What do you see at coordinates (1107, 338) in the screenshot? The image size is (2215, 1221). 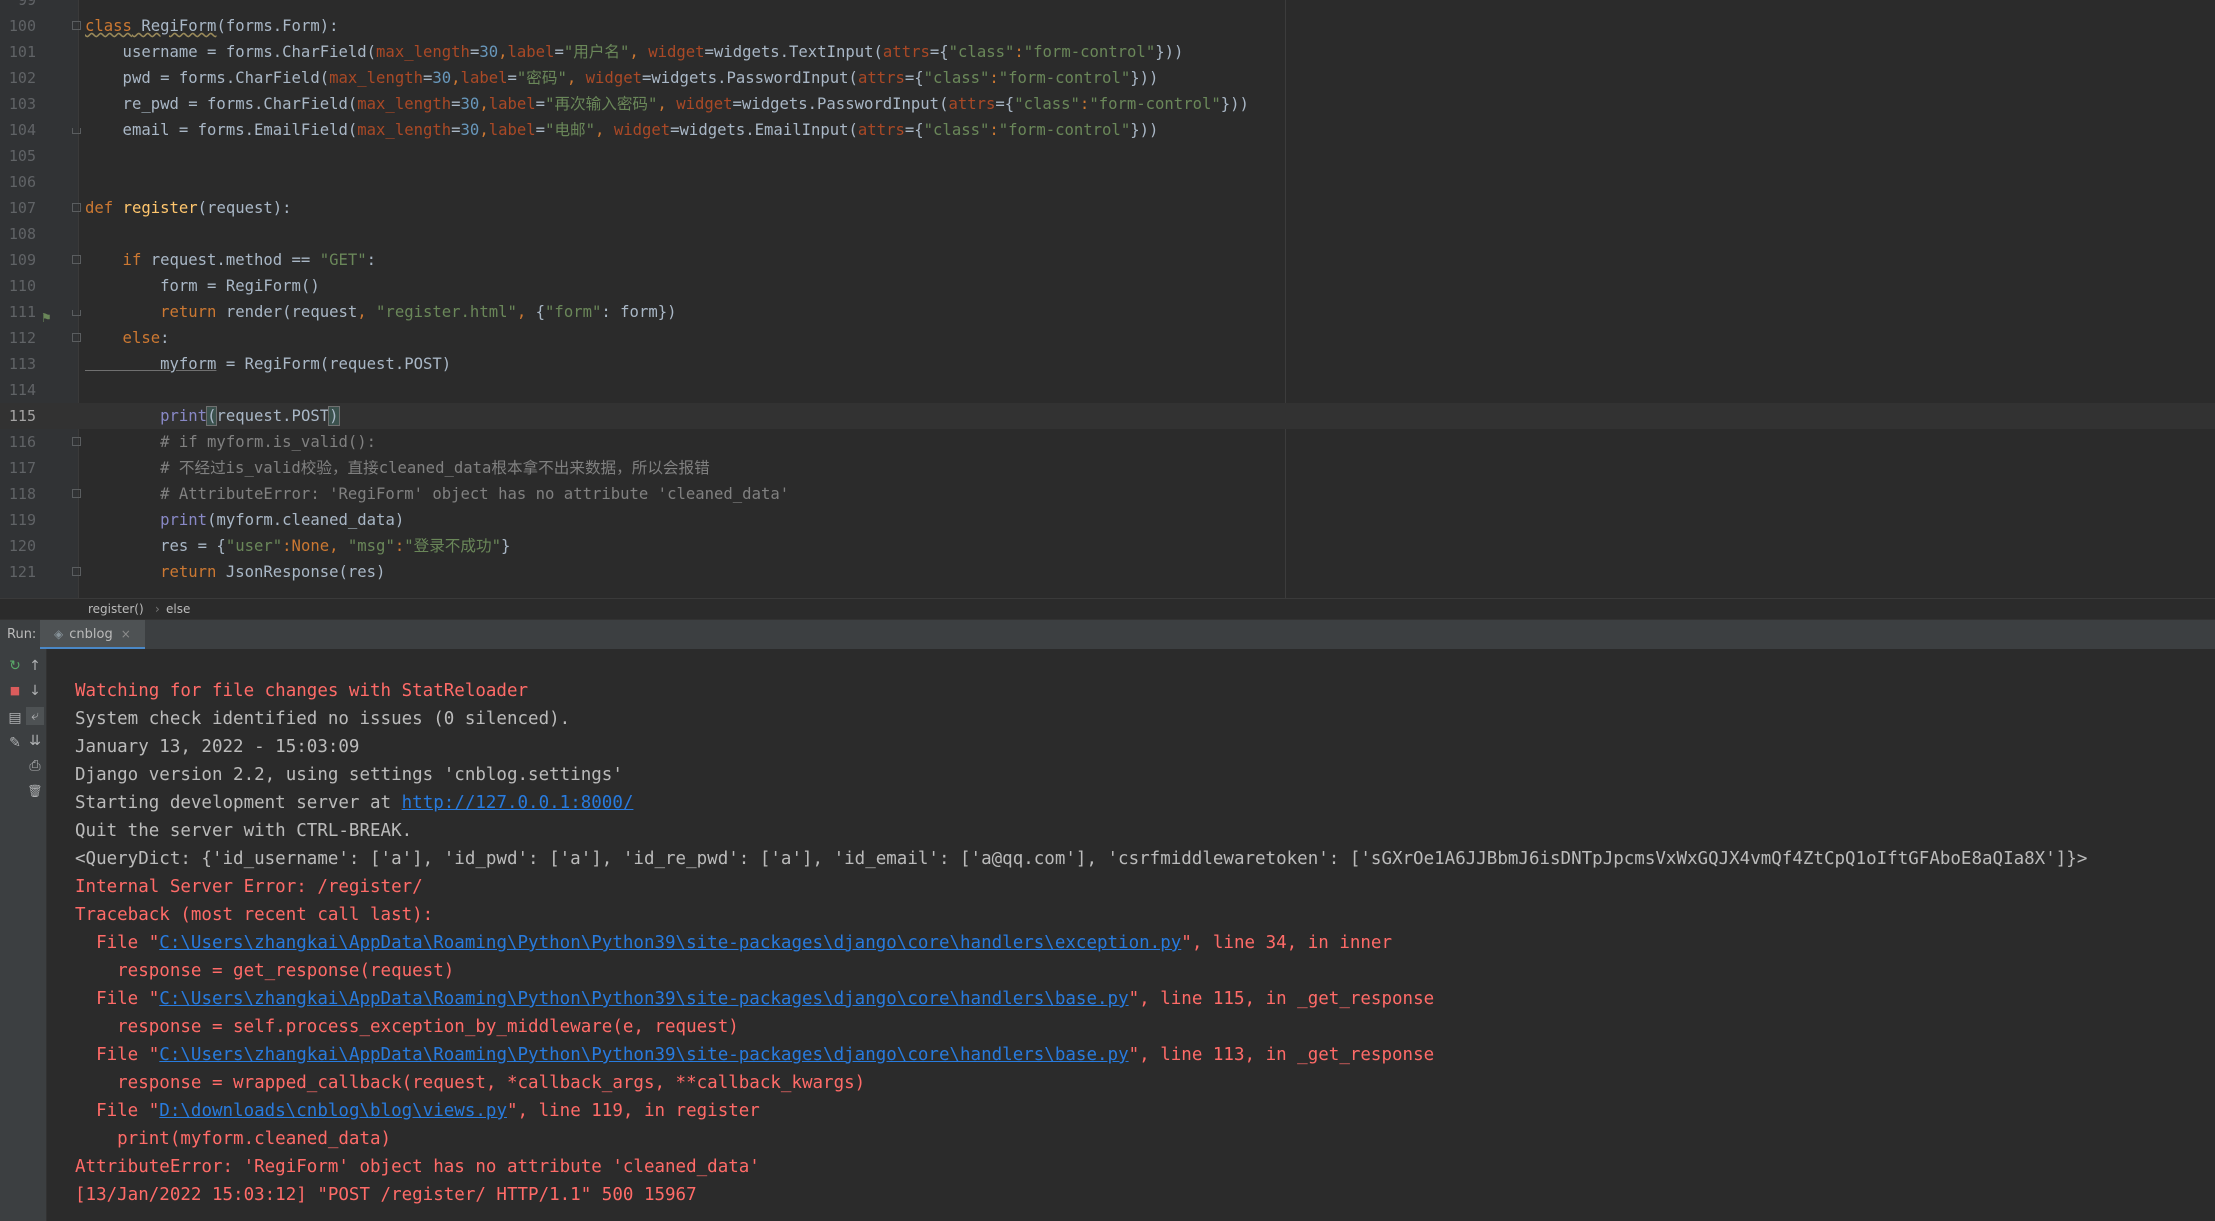 I see `code-line: 112 else:` at bounding box center [1107, 338].